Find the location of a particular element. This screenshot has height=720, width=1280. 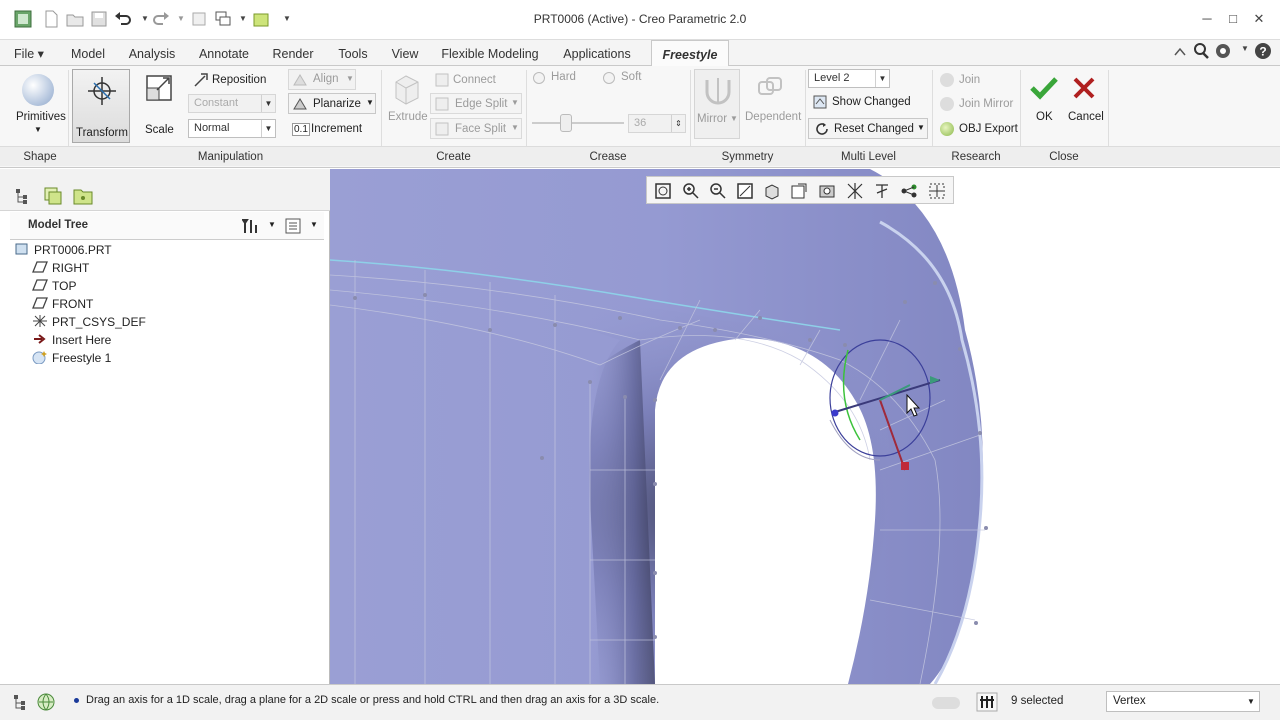

zoom-in-icon is located at coordinates (691, 191).